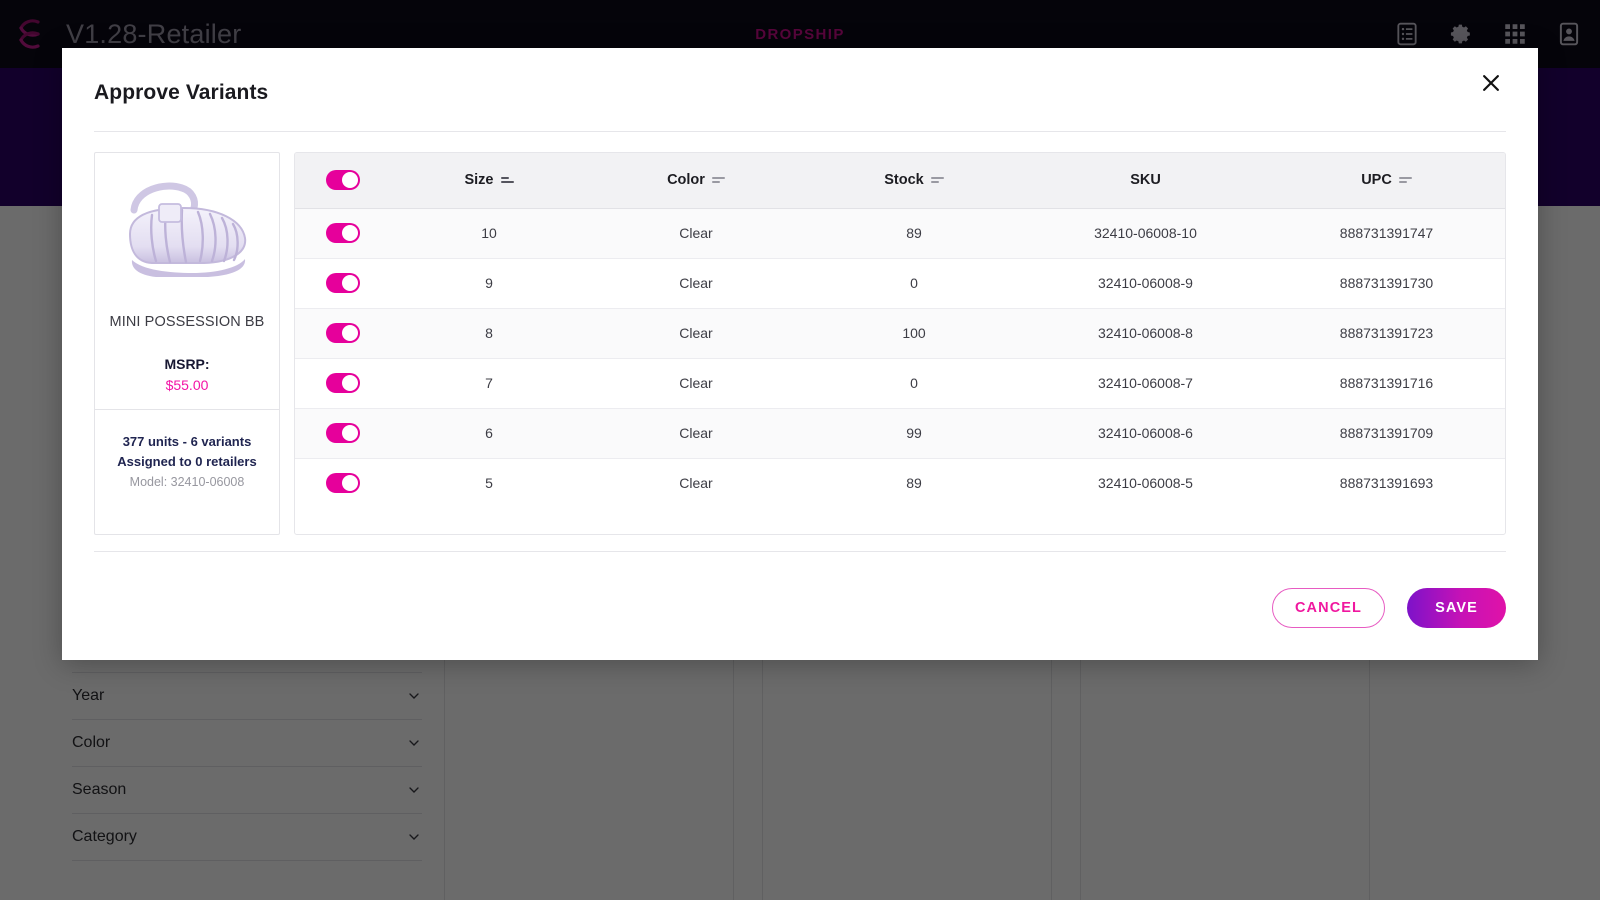 Image resolution: width=1600 pixels, height=900 pixels. Describe the element at coordinates (187, 364) in the screenshot. I see `msrp-label: MSRP:` at that location.